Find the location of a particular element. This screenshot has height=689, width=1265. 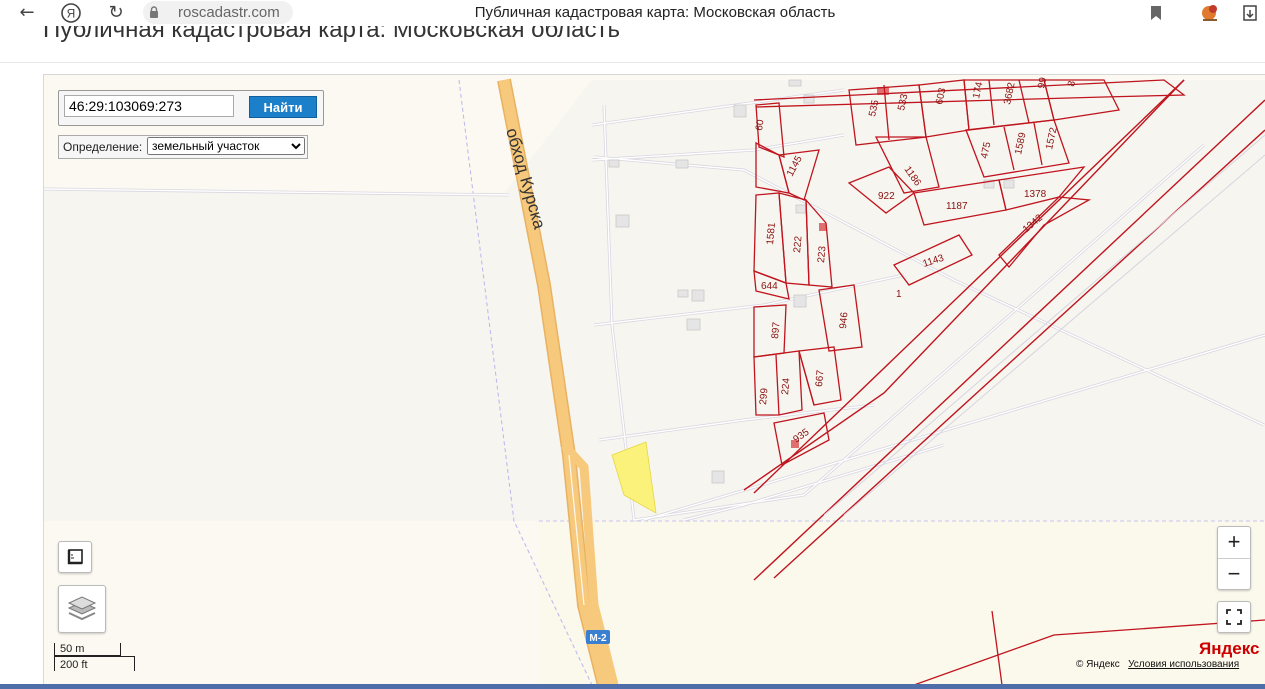

plot-label: 1581 is located at coordinates (771, 234).